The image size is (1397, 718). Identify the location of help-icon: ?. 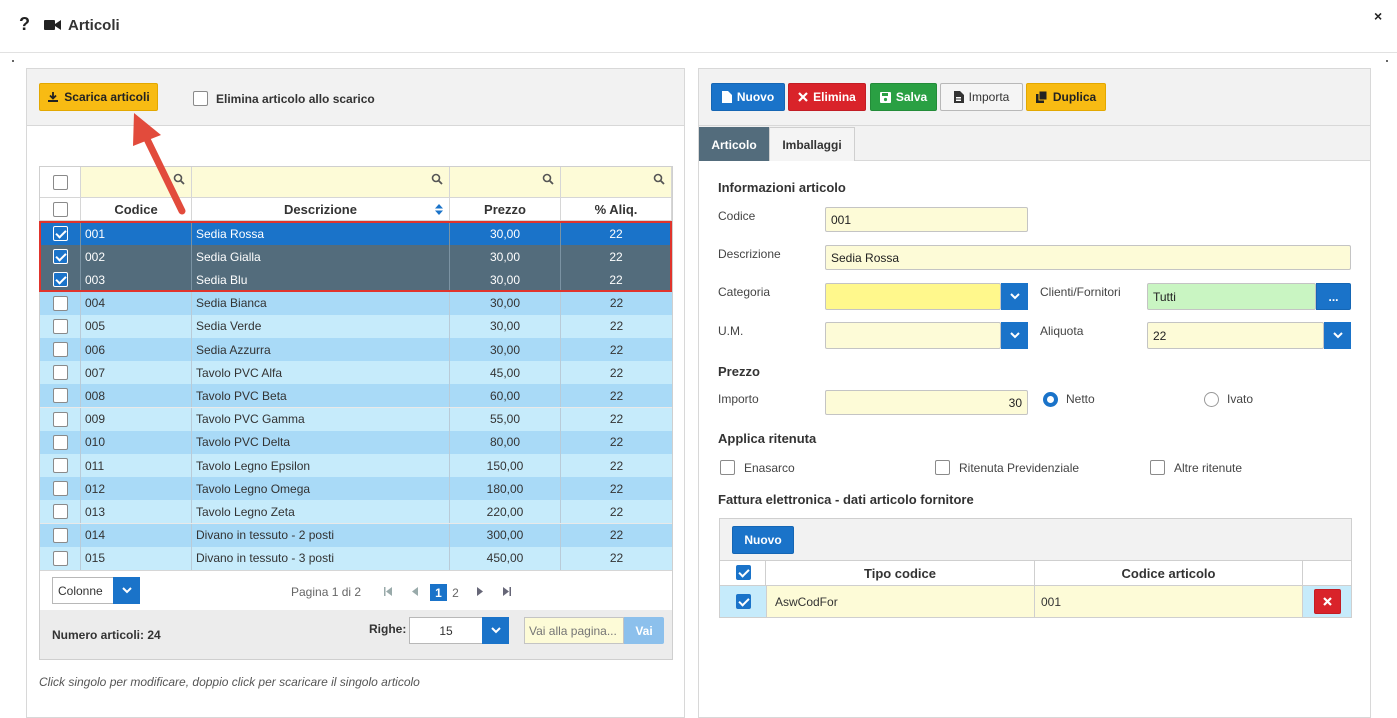
(24, 24).